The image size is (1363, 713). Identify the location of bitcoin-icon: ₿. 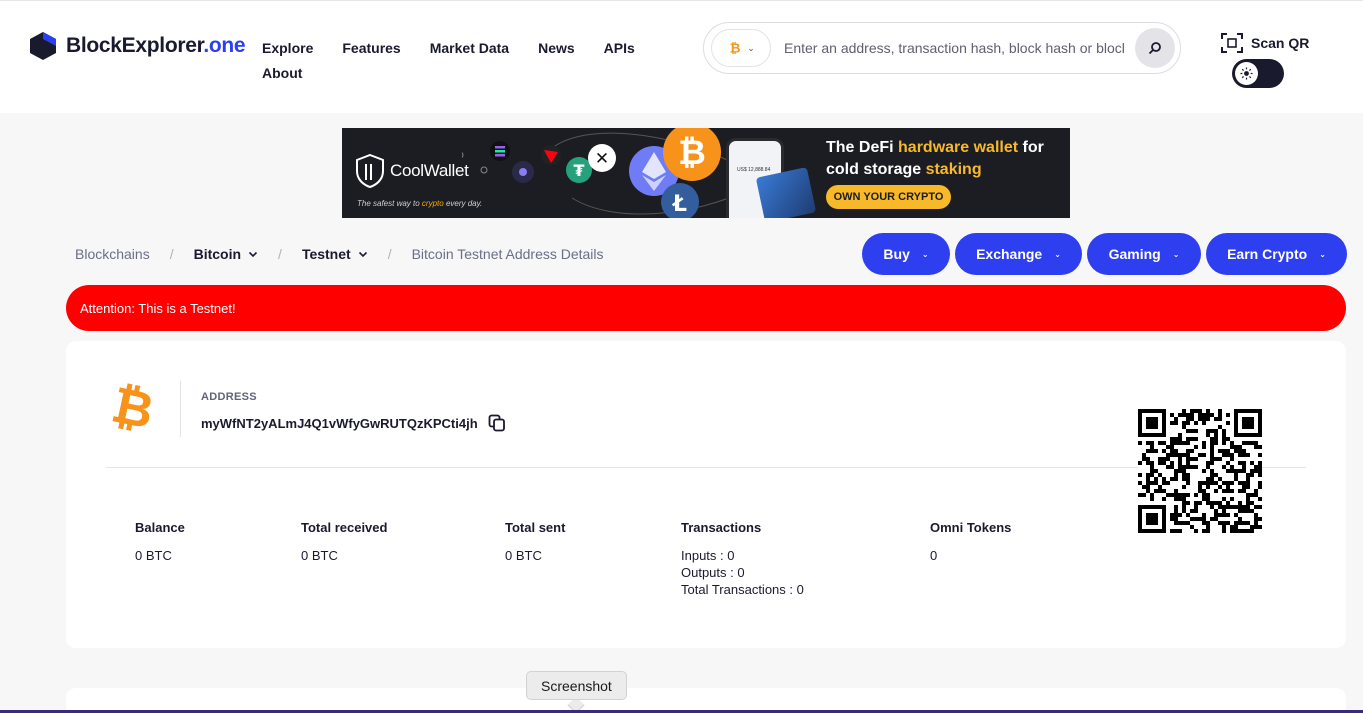
(735, 49).